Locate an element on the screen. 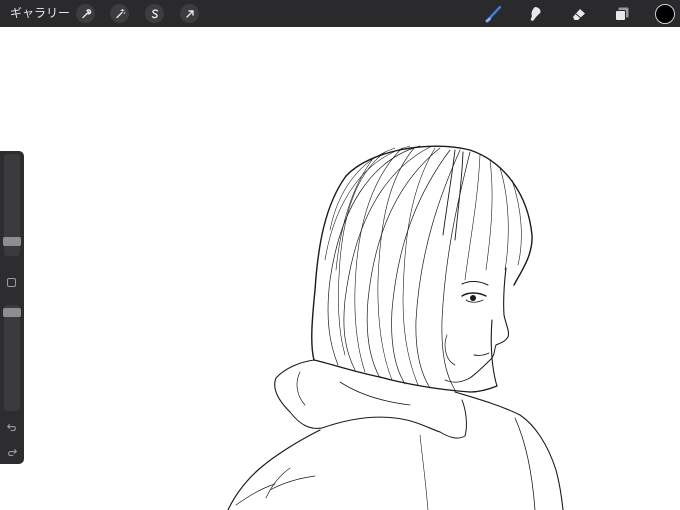 The image size is (680, 510). top-toolbar: ギャラリー is located at coordinates (340, 13).